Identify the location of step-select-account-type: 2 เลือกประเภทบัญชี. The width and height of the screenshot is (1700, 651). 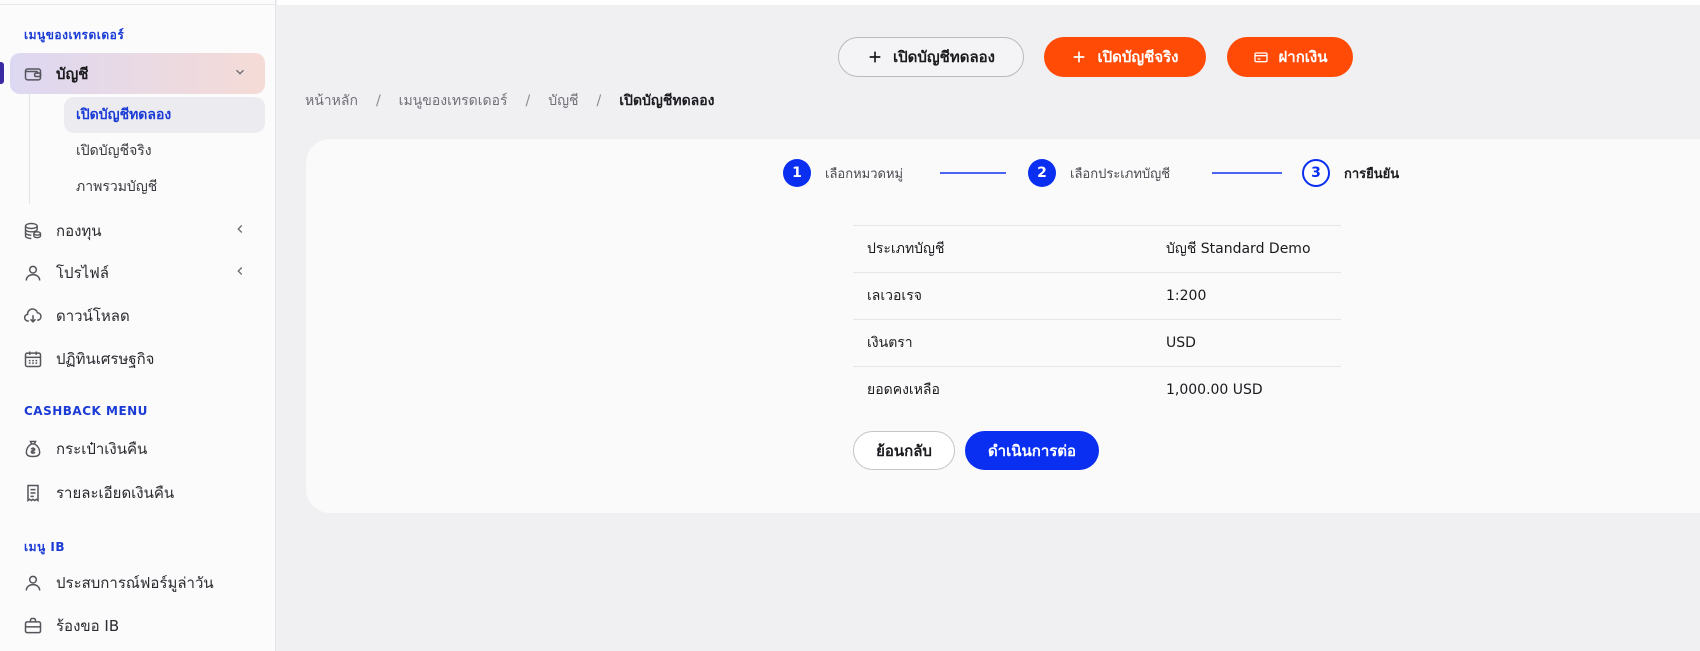
(1099, 173).